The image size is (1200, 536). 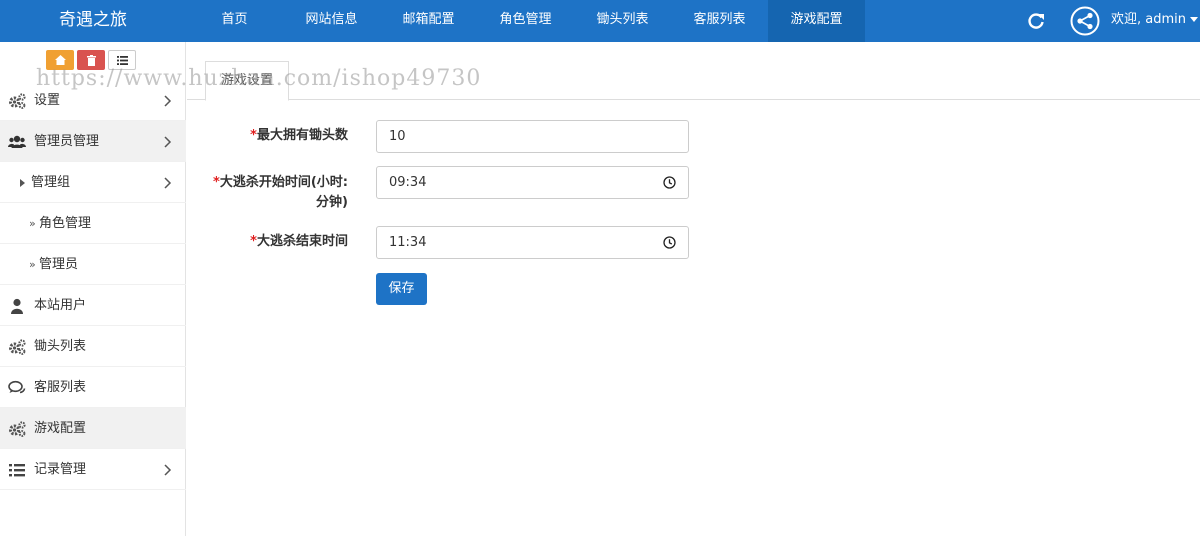 What do you see at coordinates (1036, 21) in the screenshot?
I see `refresh-icon` at bounding box center [1036, 21].